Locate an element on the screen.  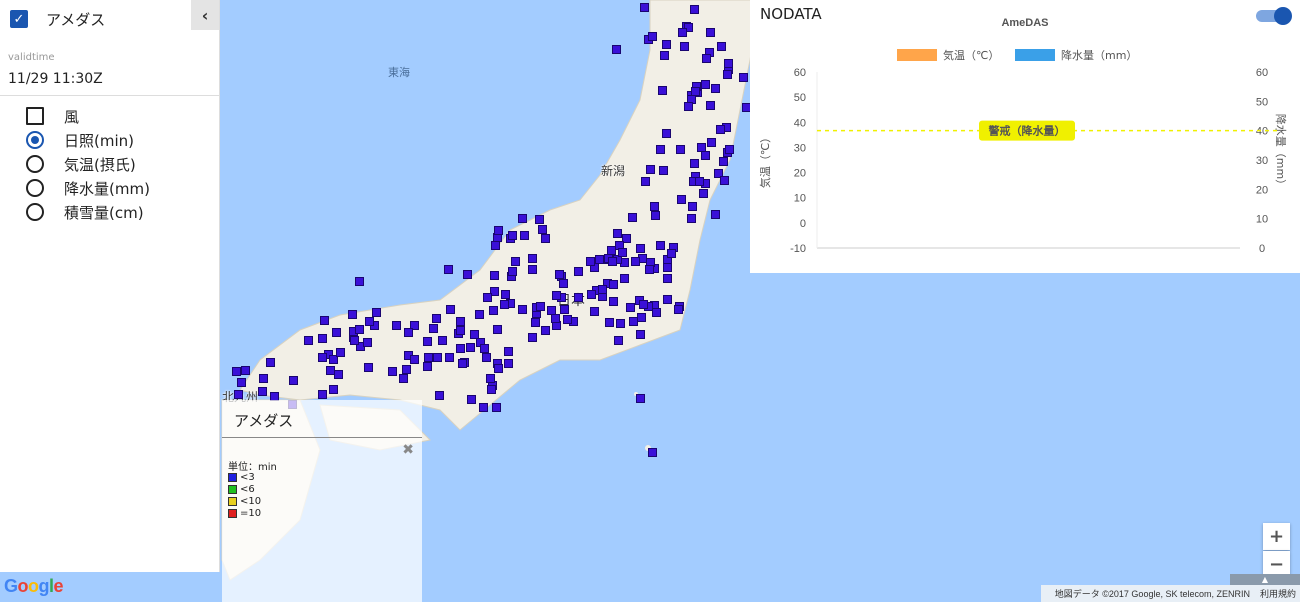
snow-radio is located at coordinates (35, 212).